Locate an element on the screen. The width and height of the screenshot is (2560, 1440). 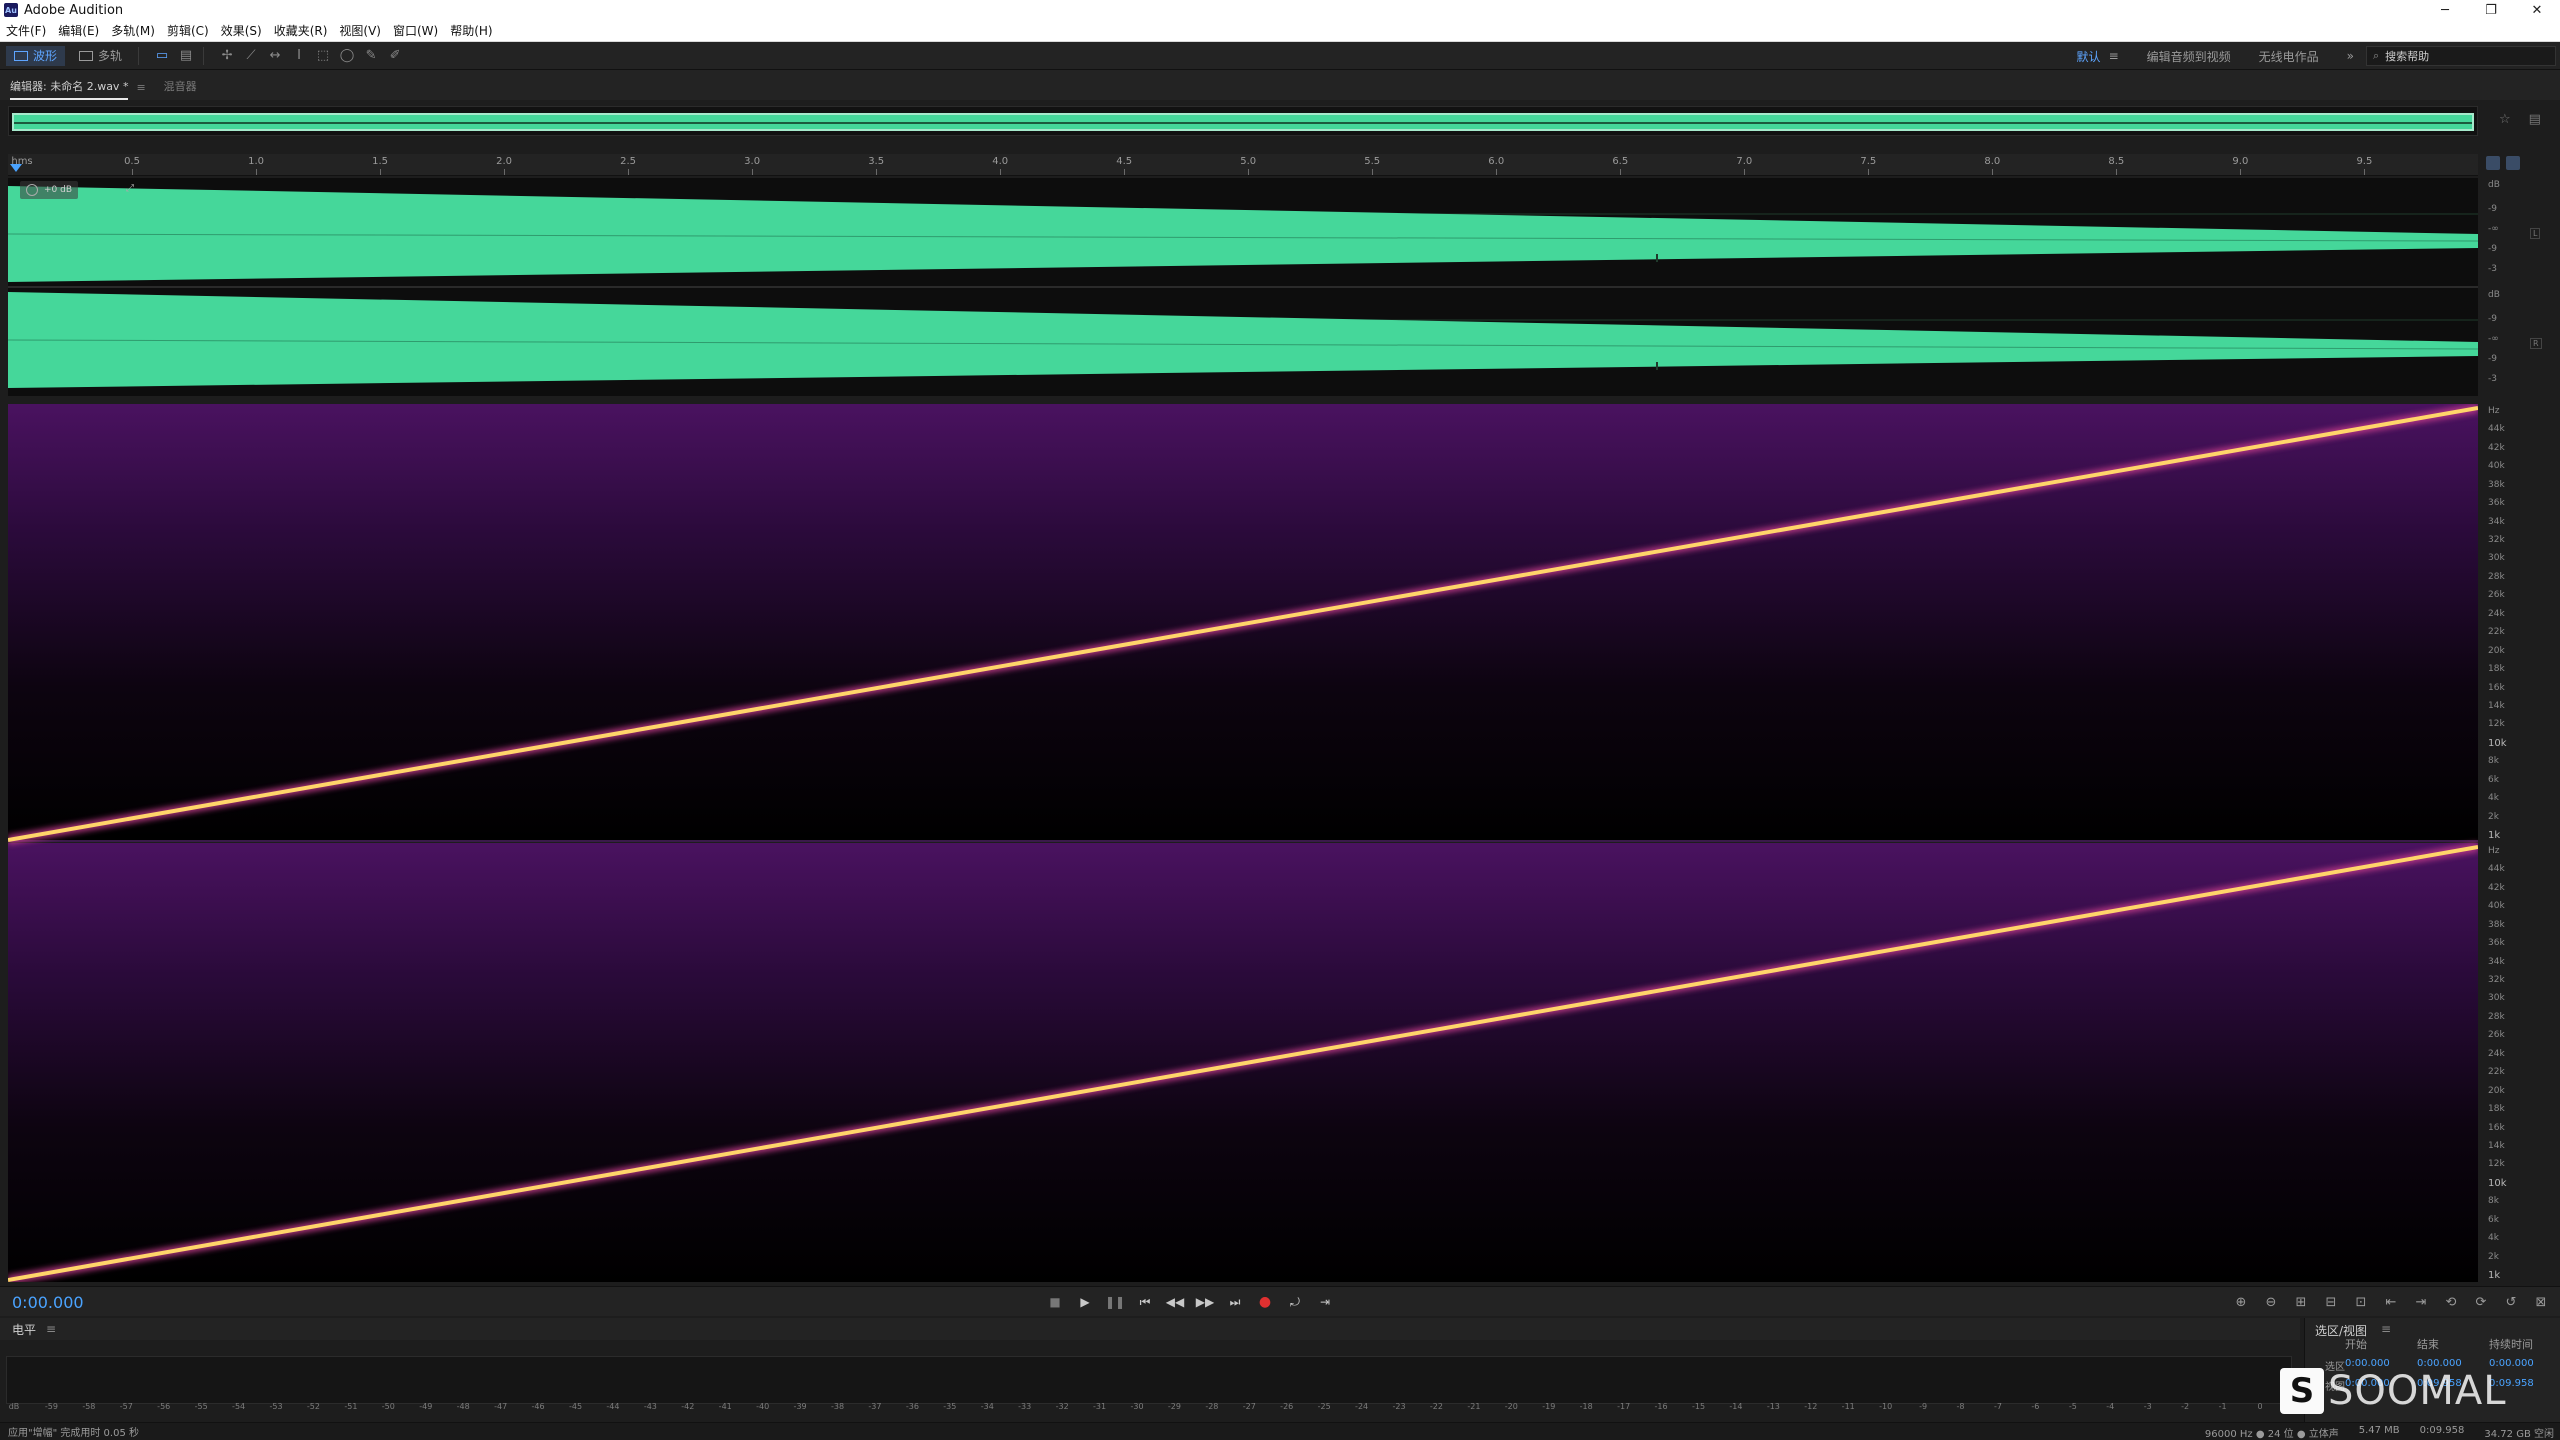
go-to-start-button: ⏮ is located at coordinates (1145, 1302).